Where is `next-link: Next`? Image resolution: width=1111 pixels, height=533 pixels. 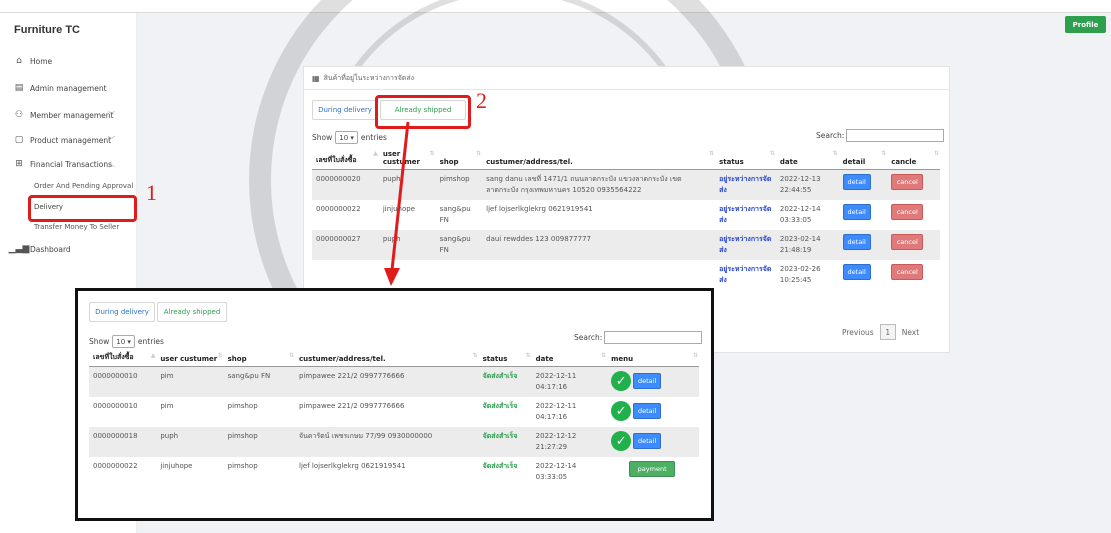
next-link: Next is located at coordinates (910, 332).